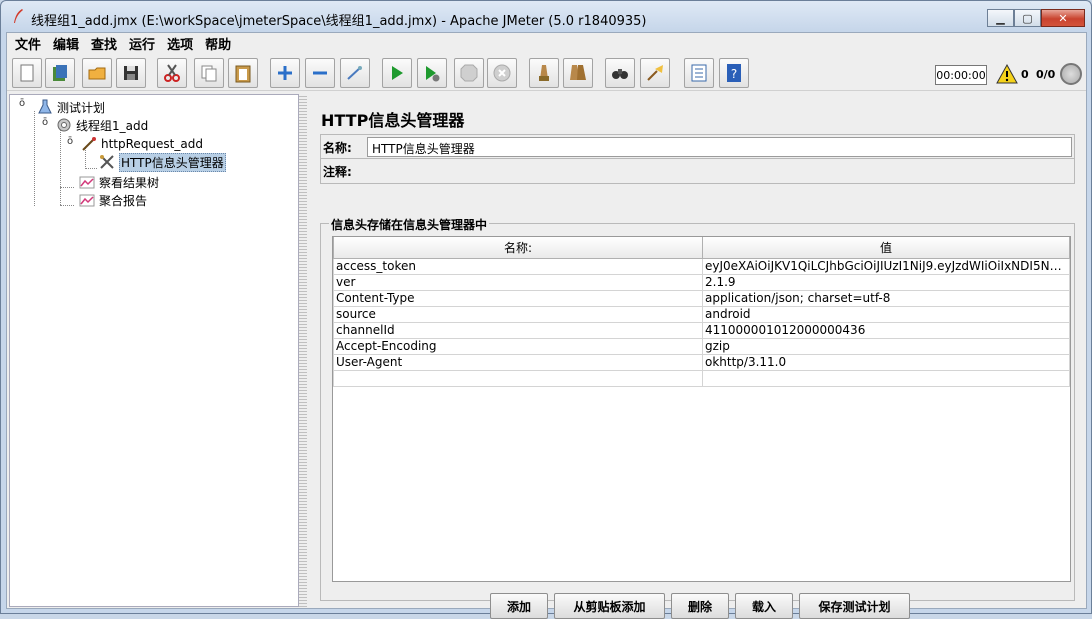 This screenshot has height=619, width=1092. What do you see at coordinates (886, 282) in the screenshot?
I see `header-value-cell: 2.1.9` at bounding box center [886, 282].